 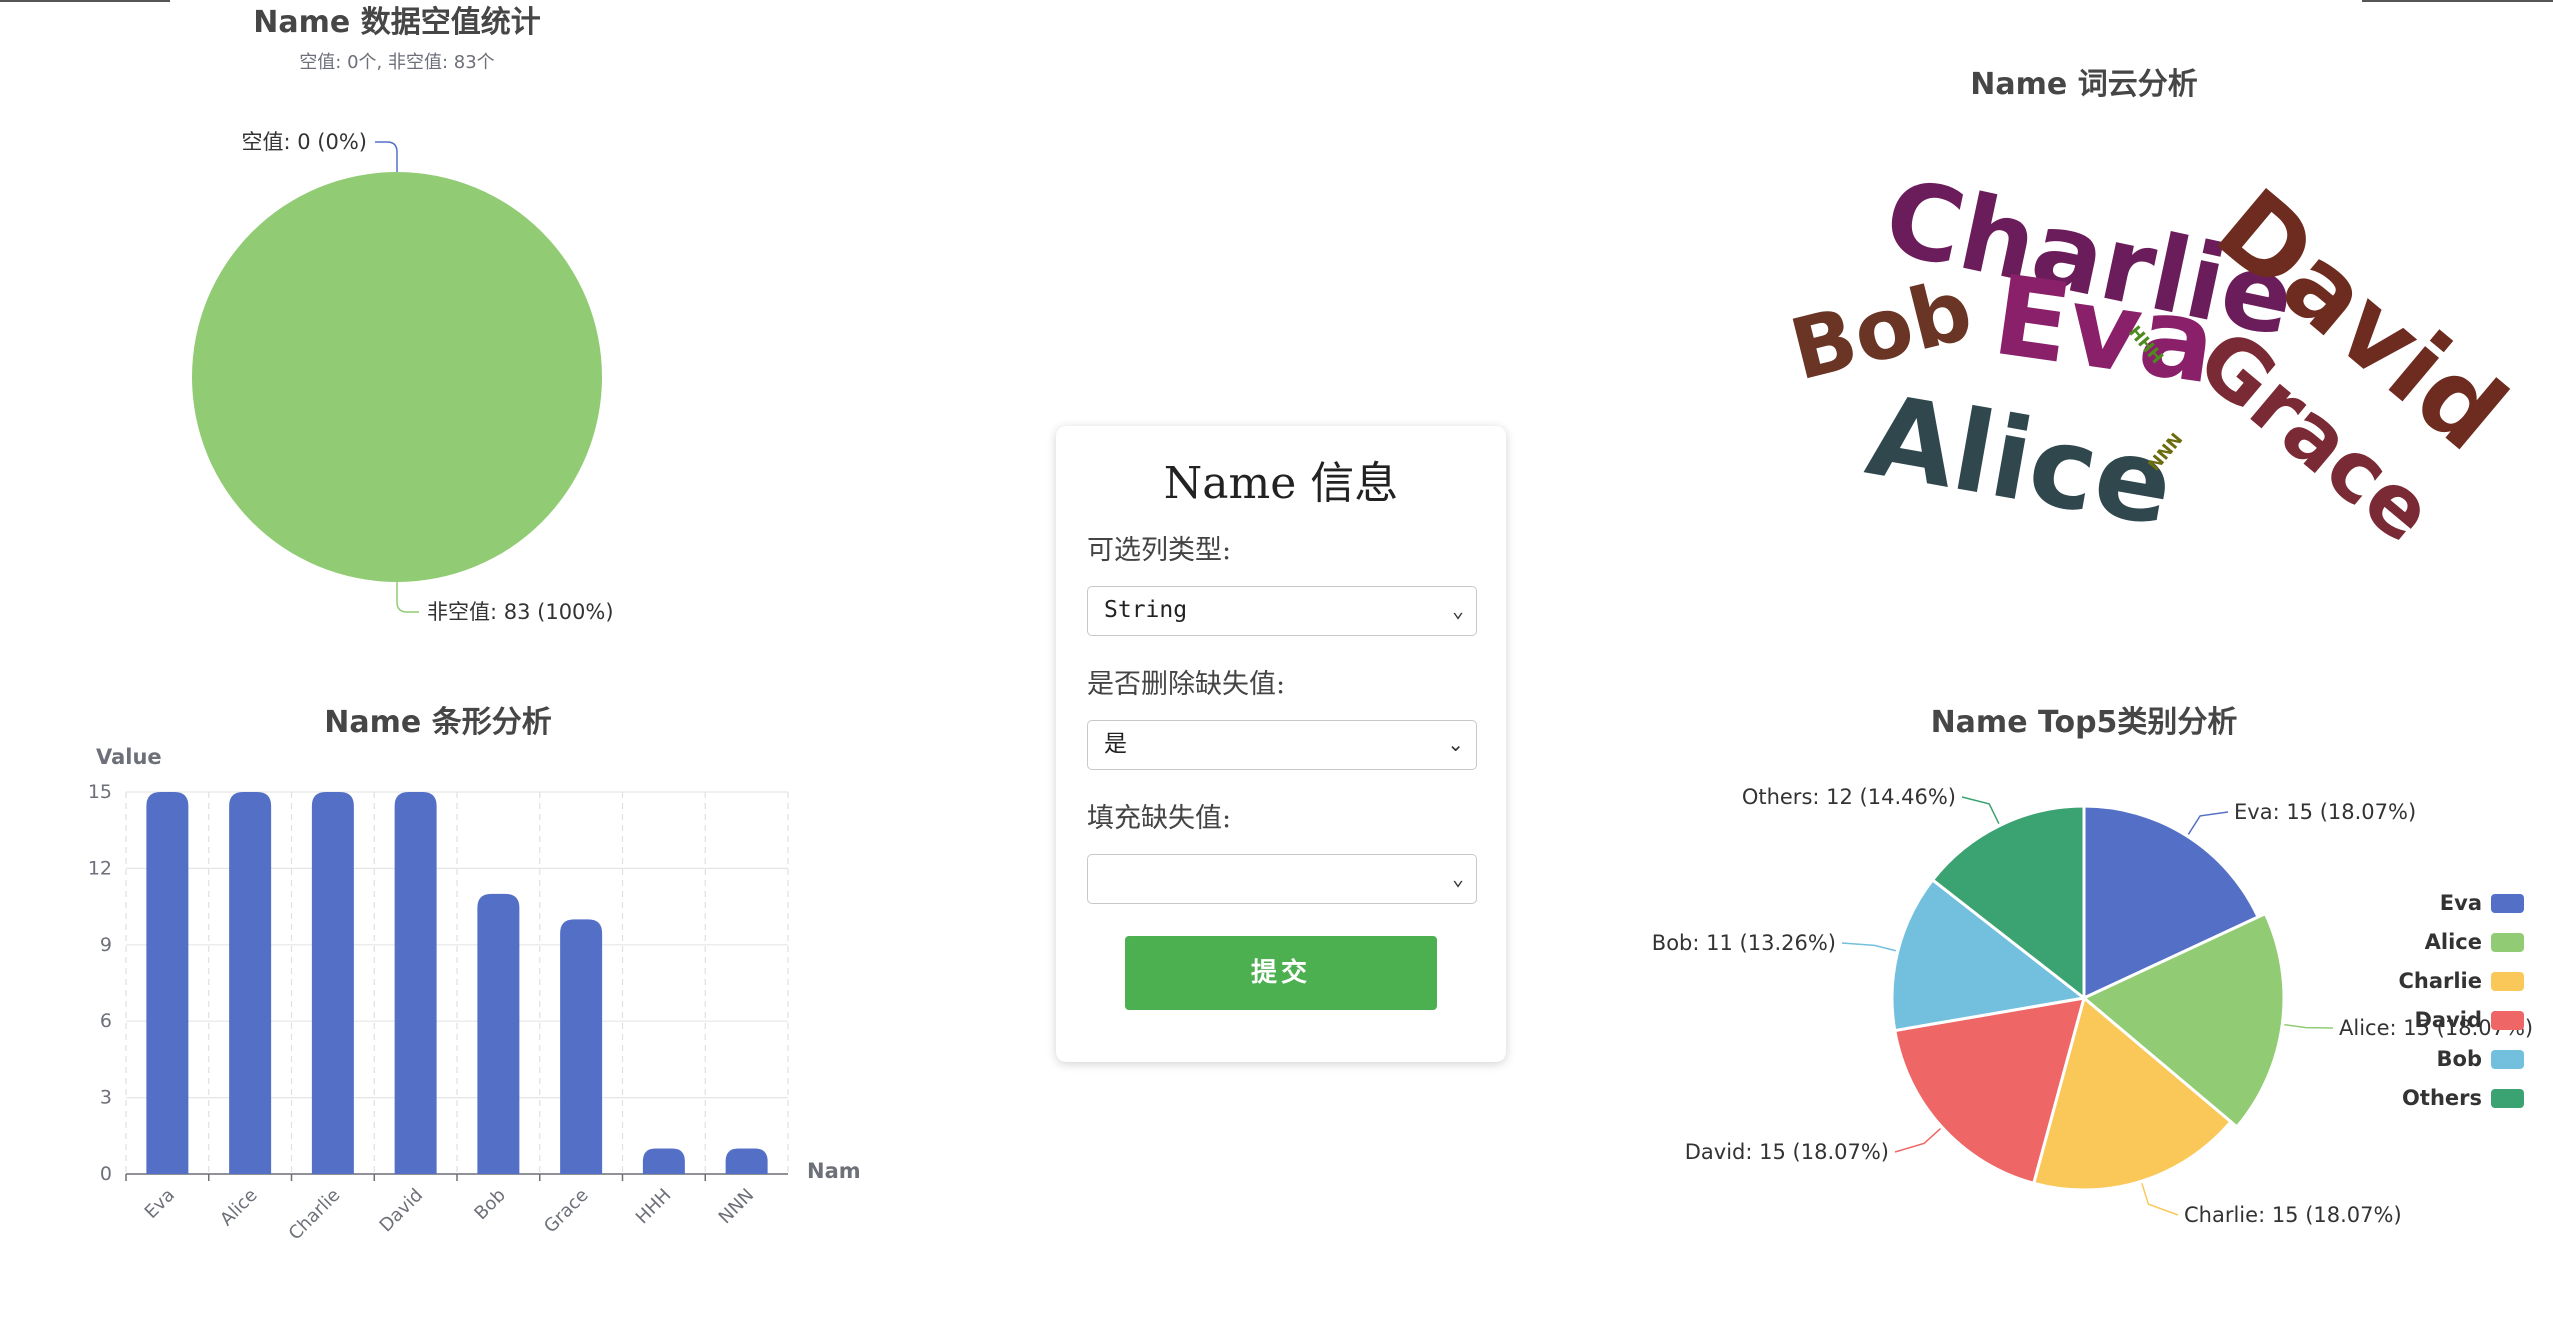 I want to click on x-tick-label: Eva, so click(x=160, y=1204).